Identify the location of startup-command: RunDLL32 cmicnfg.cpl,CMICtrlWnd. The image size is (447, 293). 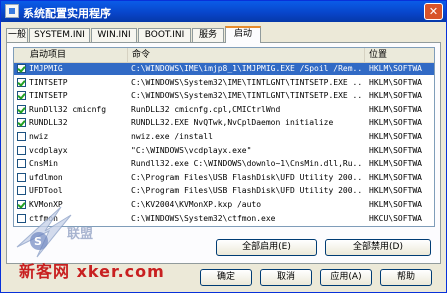
(206, 109).